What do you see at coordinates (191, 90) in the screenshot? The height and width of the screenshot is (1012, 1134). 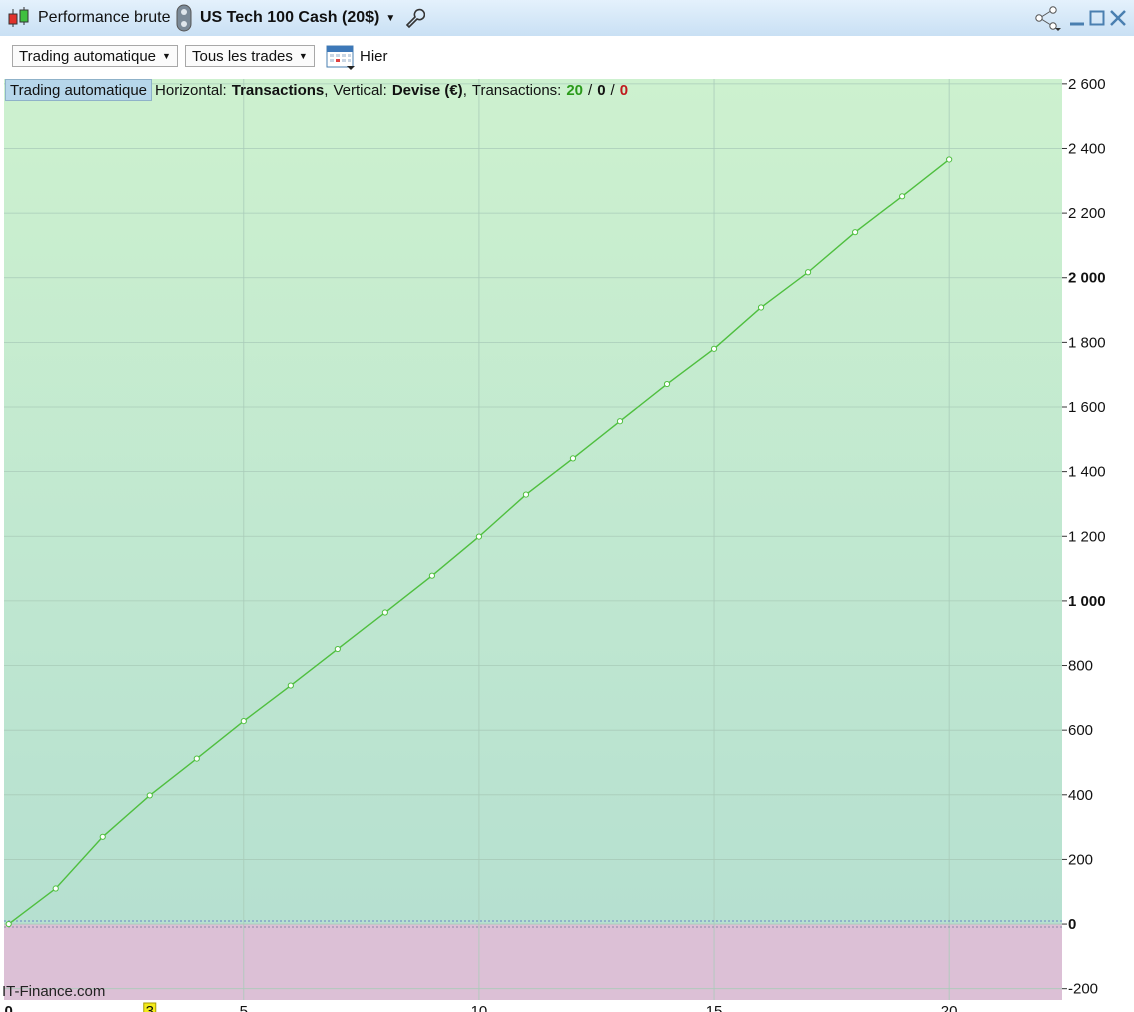 I see `horizontal-label: Horizontal:` at bounding box center [191, 90].